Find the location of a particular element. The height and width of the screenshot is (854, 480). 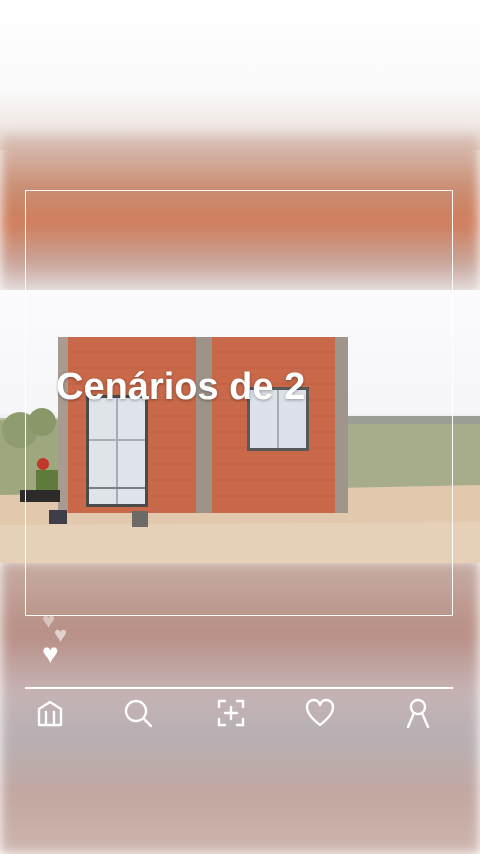

add-media-icon is located at coordinates (231, 713).